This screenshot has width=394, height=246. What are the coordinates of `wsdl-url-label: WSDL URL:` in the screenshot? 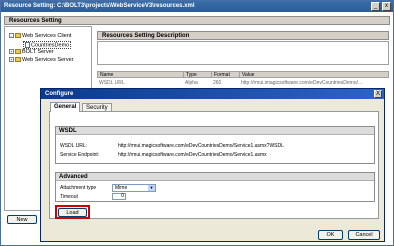 It's located at (74, 146).